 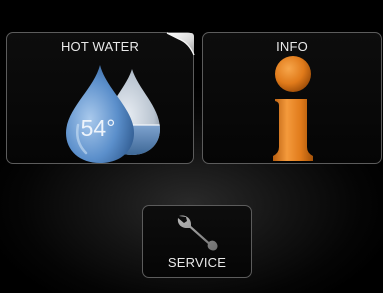 What do you see at coordinates (293, 108) in the screenshot?
I see `info-icon` at bounding box center [293, 108].